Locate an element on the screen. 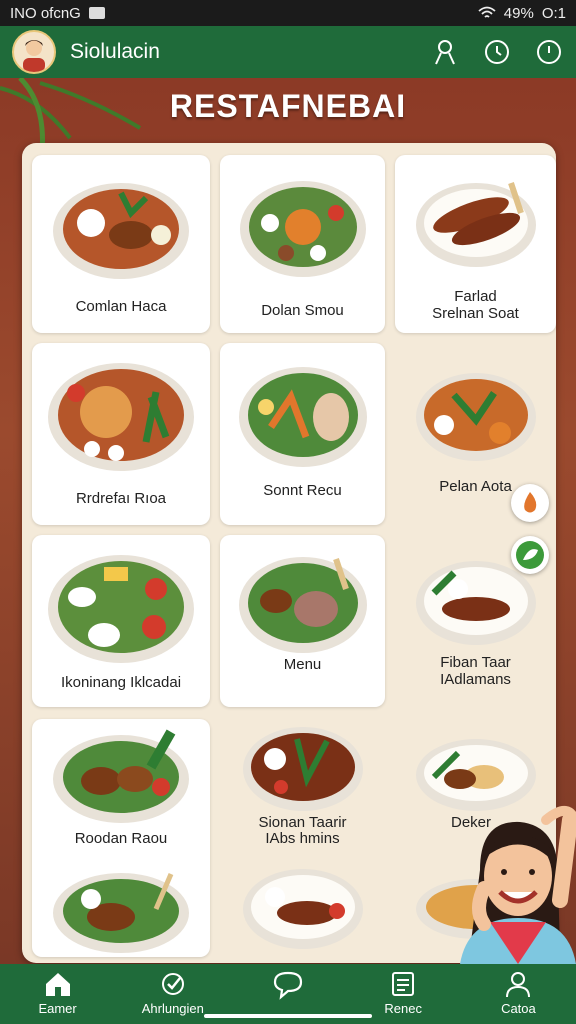 The width and height of the screenshot is (576, 1024). dish-label-secondary: Srelnan Soat is located at coordinates (475, 313).